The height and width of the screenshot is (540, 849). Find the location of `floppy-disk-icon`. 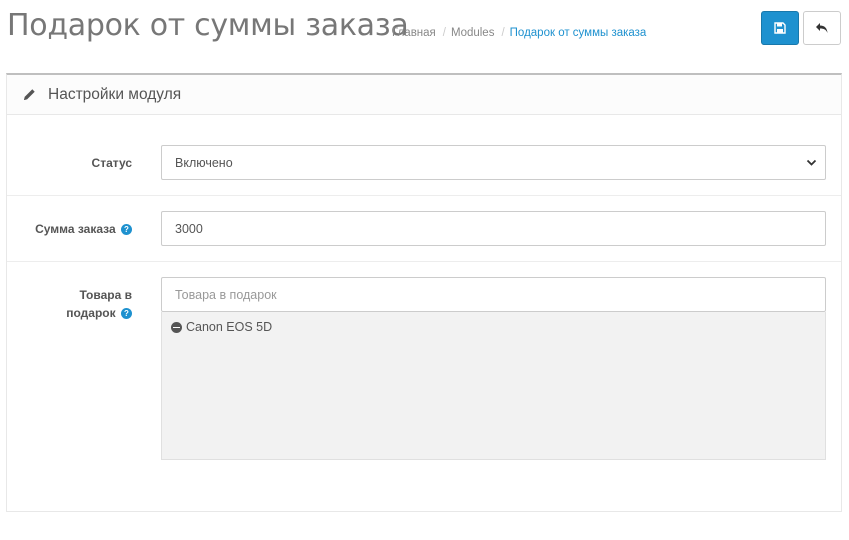

floppy-disk-icon is located at coordinates (780, 28).